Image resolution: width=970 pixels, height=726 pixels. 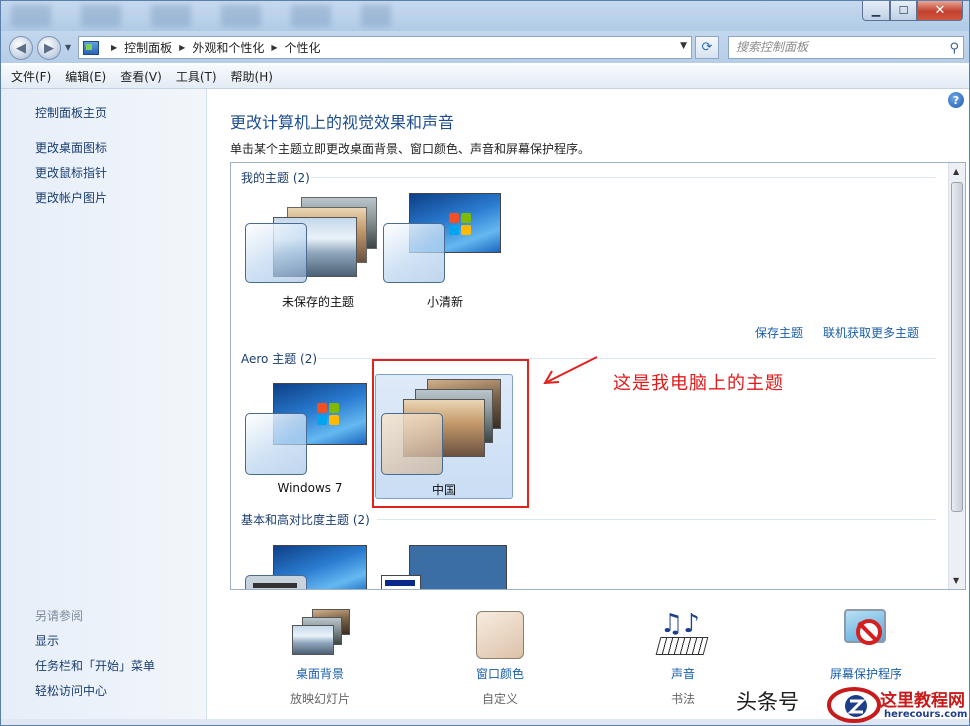 What do you see at coordinates (320, 686) in the screenshot?
I see `desktop-background-item: 桌面背景 放映幻灯片` at bounding box center [320, 686].